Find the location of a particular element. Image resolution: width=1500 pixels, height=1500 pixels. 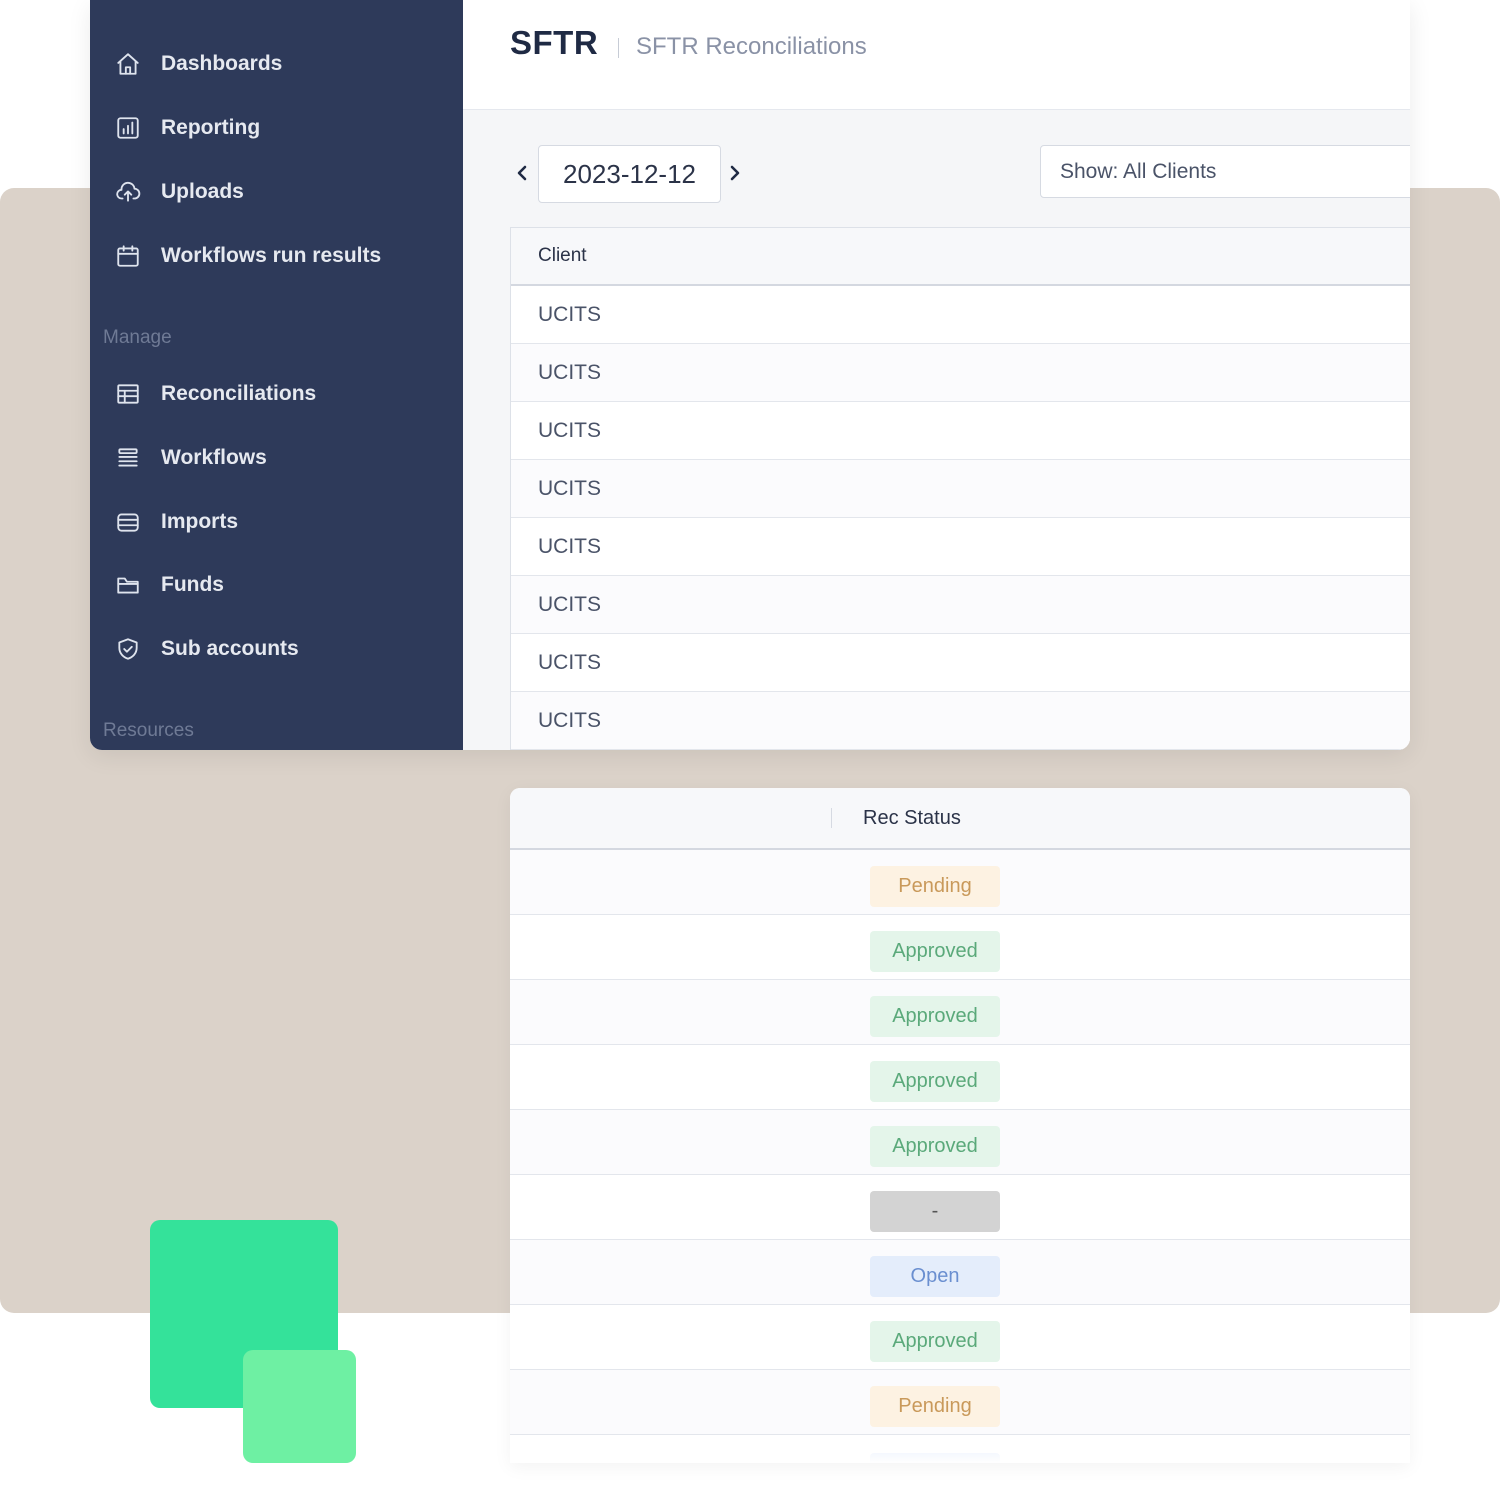

date-picker: 2023-12-12 is located at coordinates (629, 174).